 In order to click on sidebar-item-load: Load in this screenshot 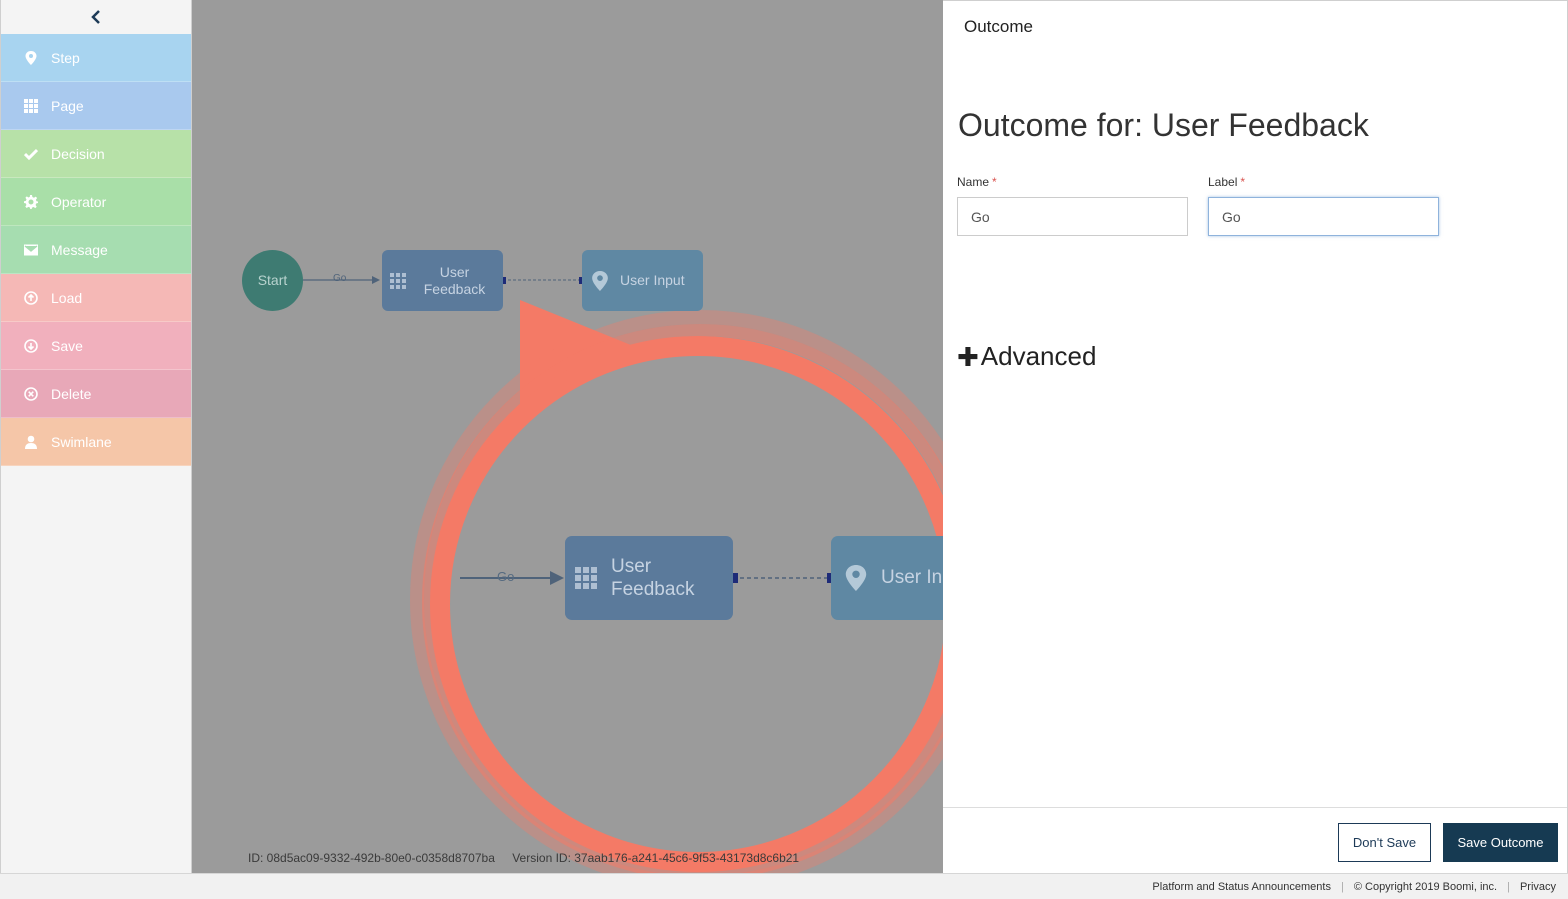, I will do `click(96, 298)`.